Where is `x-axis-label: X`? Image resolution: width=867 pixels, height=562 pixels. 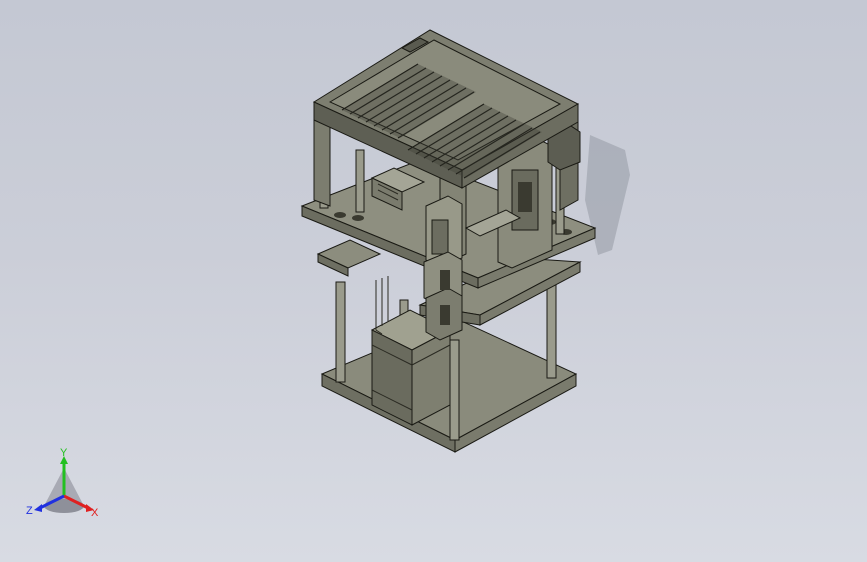 x-axis-label: X is located at coordinates (95, 513).